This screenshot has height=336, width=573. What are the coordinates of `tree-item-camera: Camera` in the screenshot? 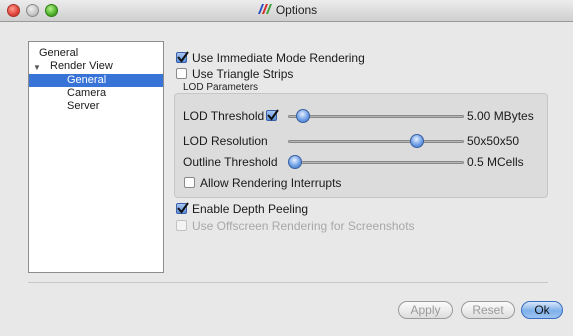 It's located at (86, 93).